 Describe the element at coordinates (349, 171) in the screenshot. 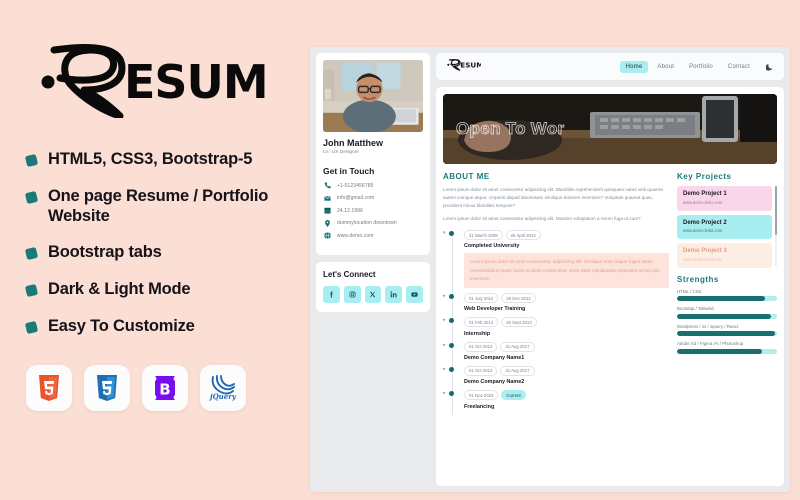

I see `get-in-touch-heading: Get in Touch` at that location.